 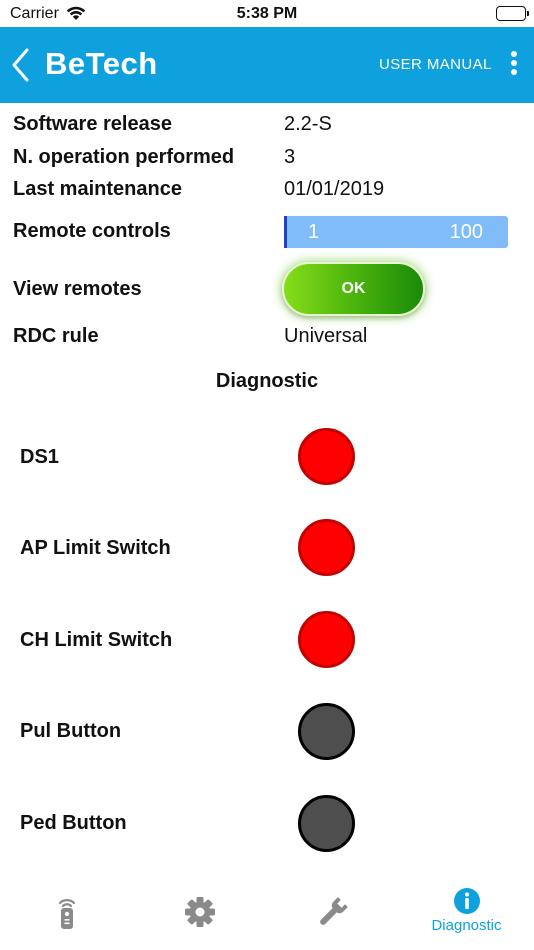 I want to click on pul-button-status-led, so click(x=326, y=731).